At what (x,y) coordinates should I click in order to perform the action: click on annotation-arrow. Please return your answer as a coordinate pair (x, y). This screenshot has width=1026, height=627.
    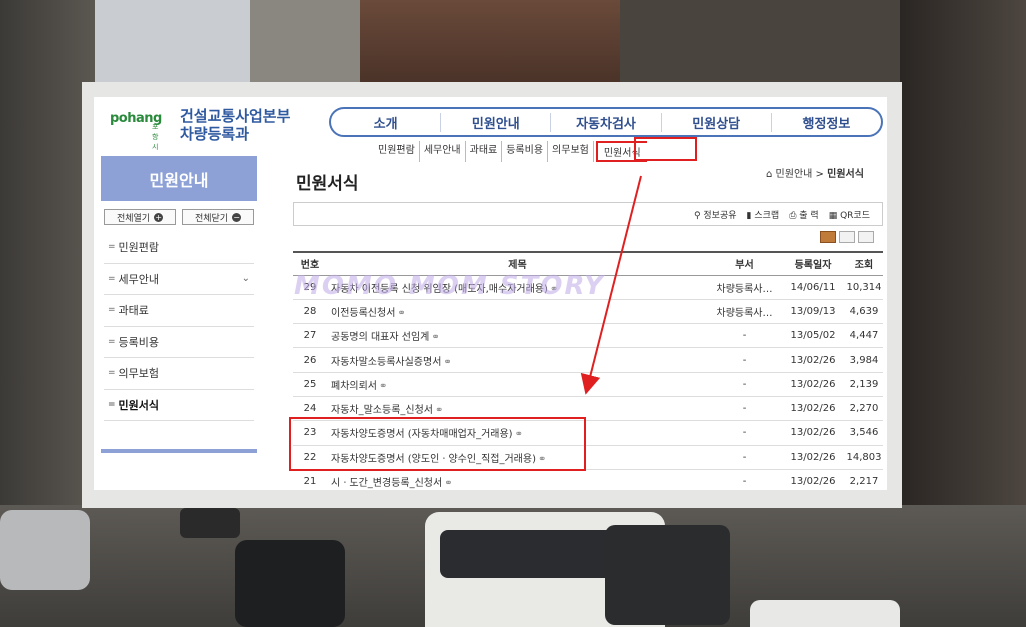
    Looking at the image, I should click on (611, 285).